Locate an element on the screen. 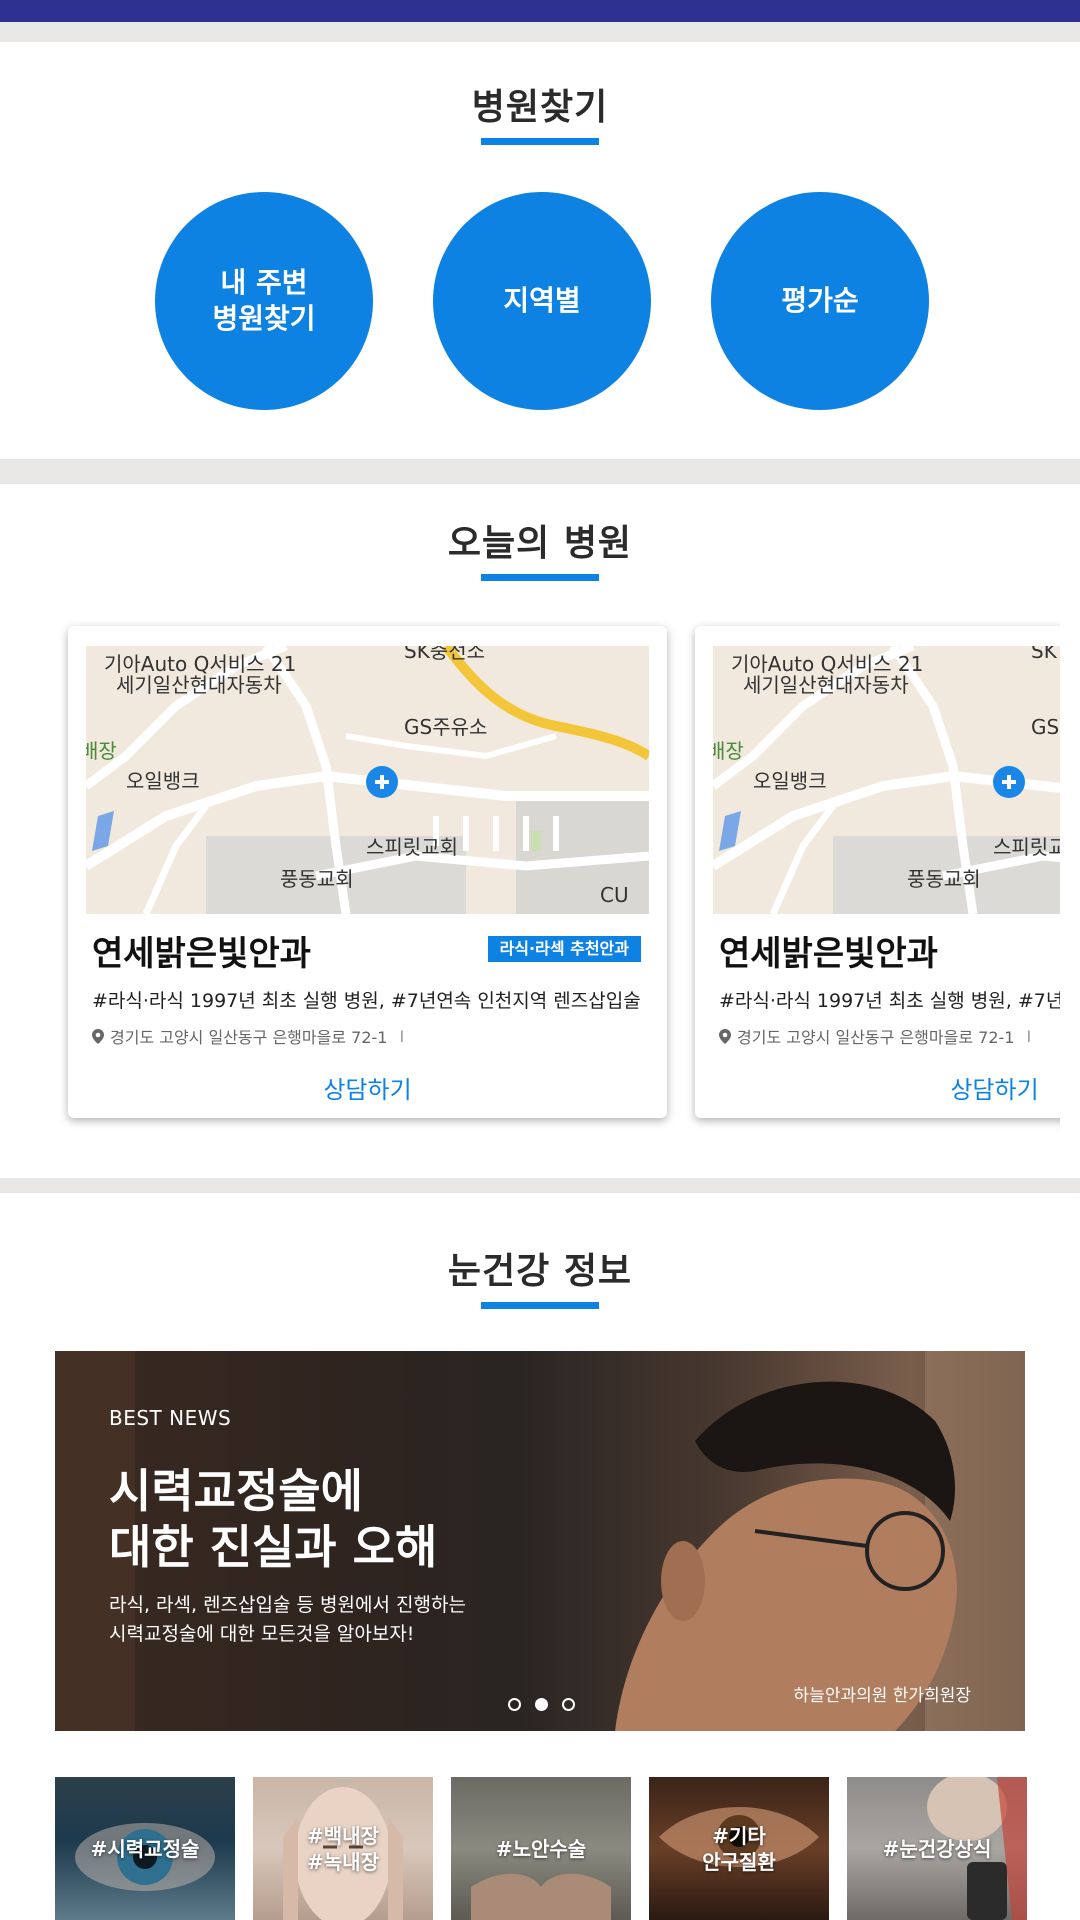 The width and height of the screenshot is (1080, 1920). eye-health-title: 눈건강 정보 is located at coordinates (540, 1271).